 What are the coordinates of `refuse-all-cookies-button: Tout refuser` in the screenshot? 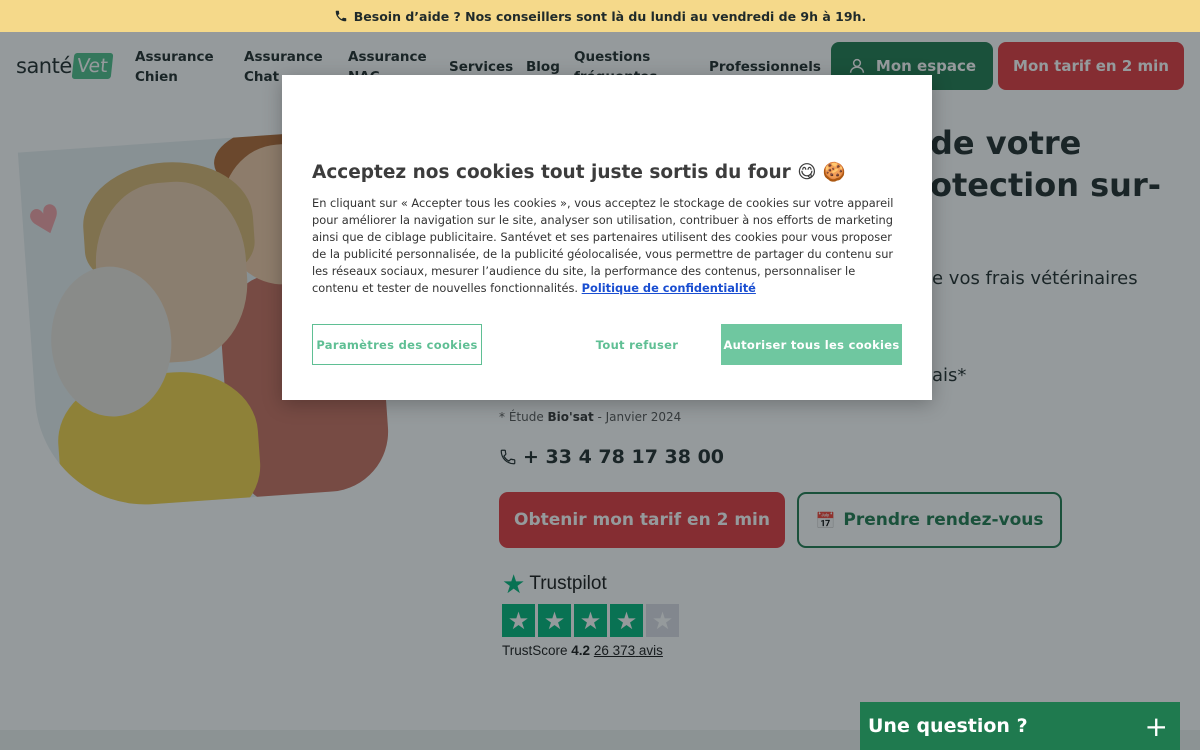 It's located at (637, 344).